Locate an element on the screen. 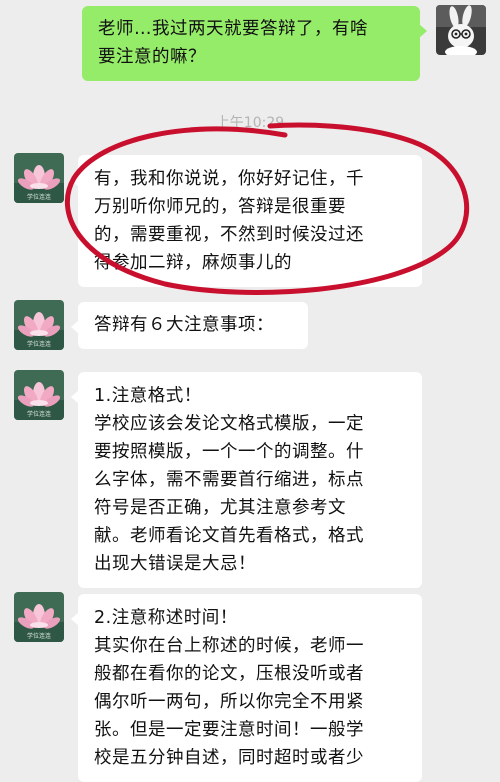 The width and height of the screenshot is (500, 782). message-line: 答辩有６大注意事项： is located at coordinates (184, 325).